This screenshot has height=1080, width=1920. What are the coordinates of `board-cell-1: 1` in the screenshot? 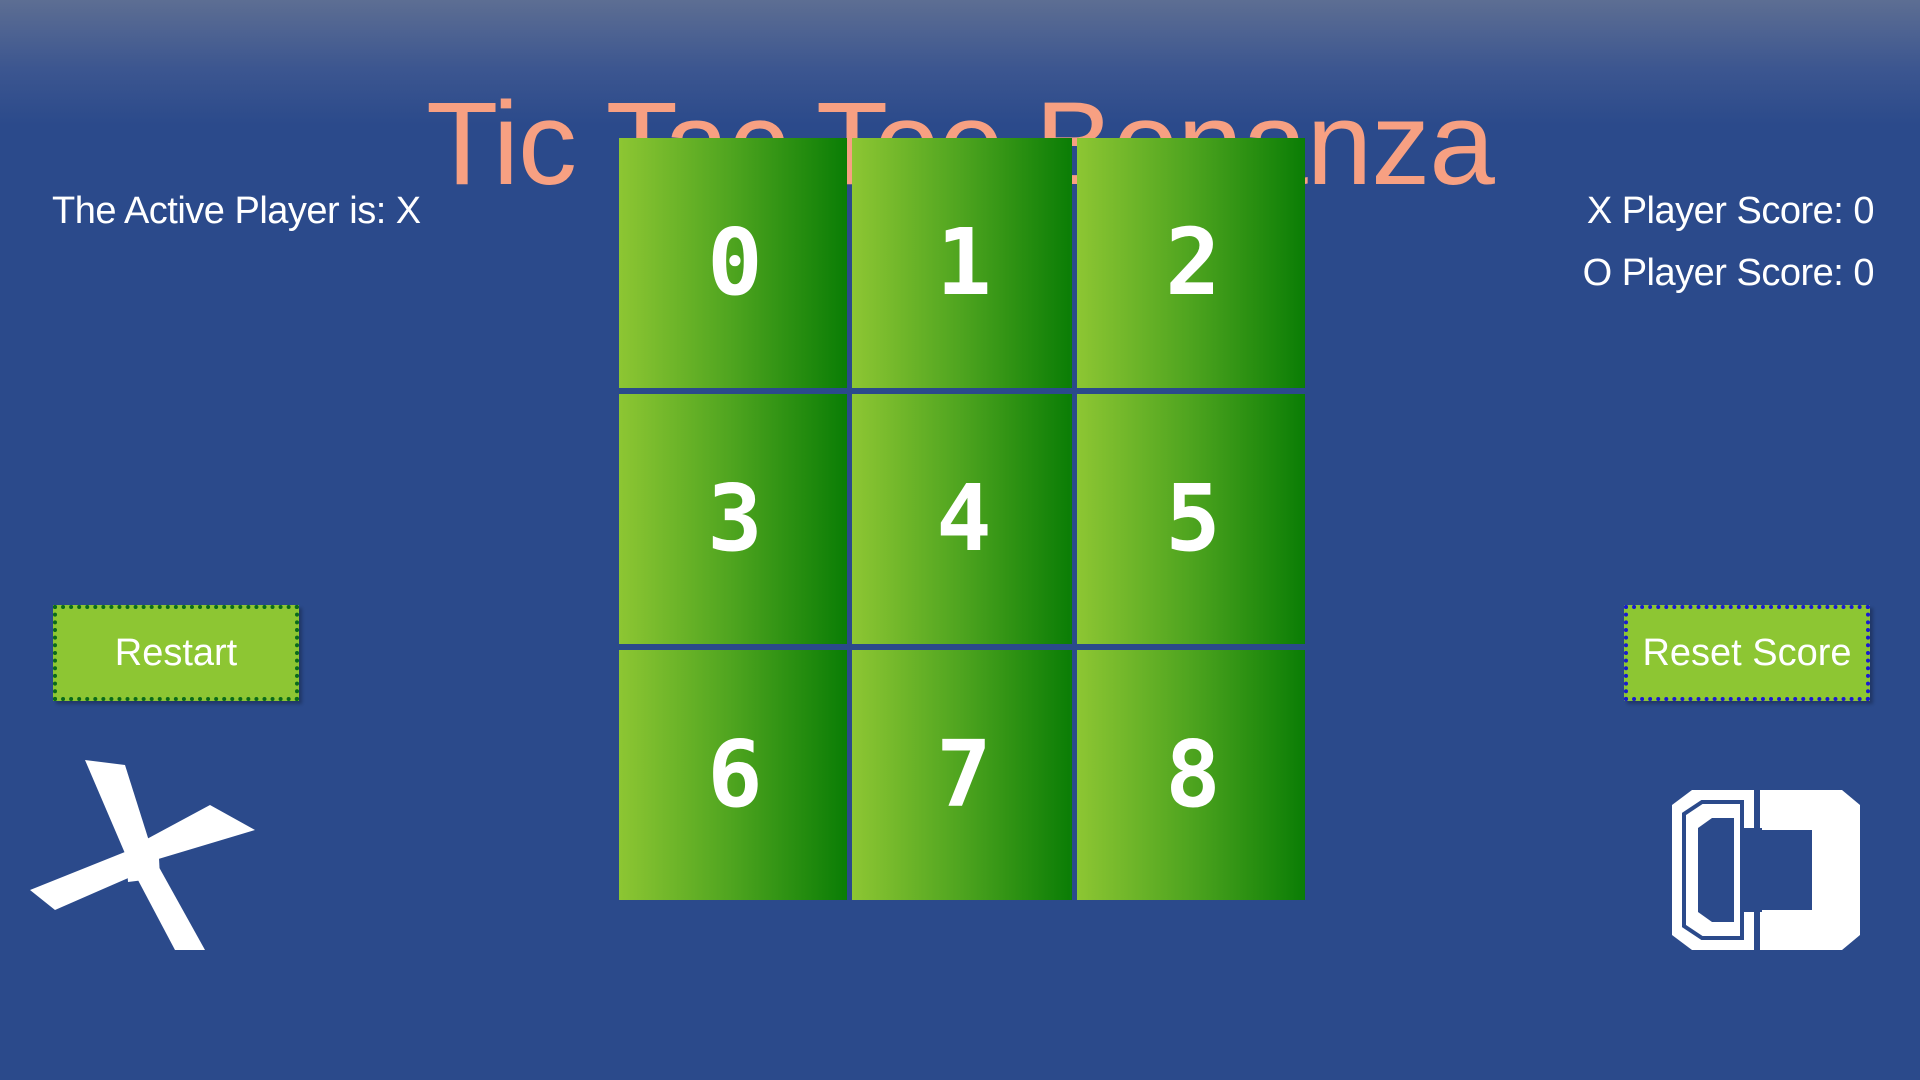 It's located at (962, 263).